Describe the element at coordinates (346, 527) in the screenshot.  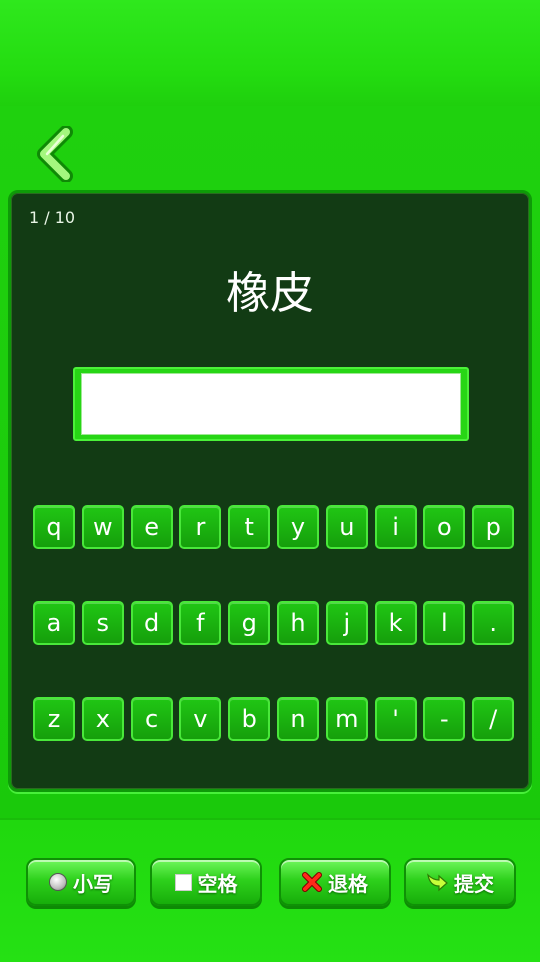
I see `key-button: u` at that location.